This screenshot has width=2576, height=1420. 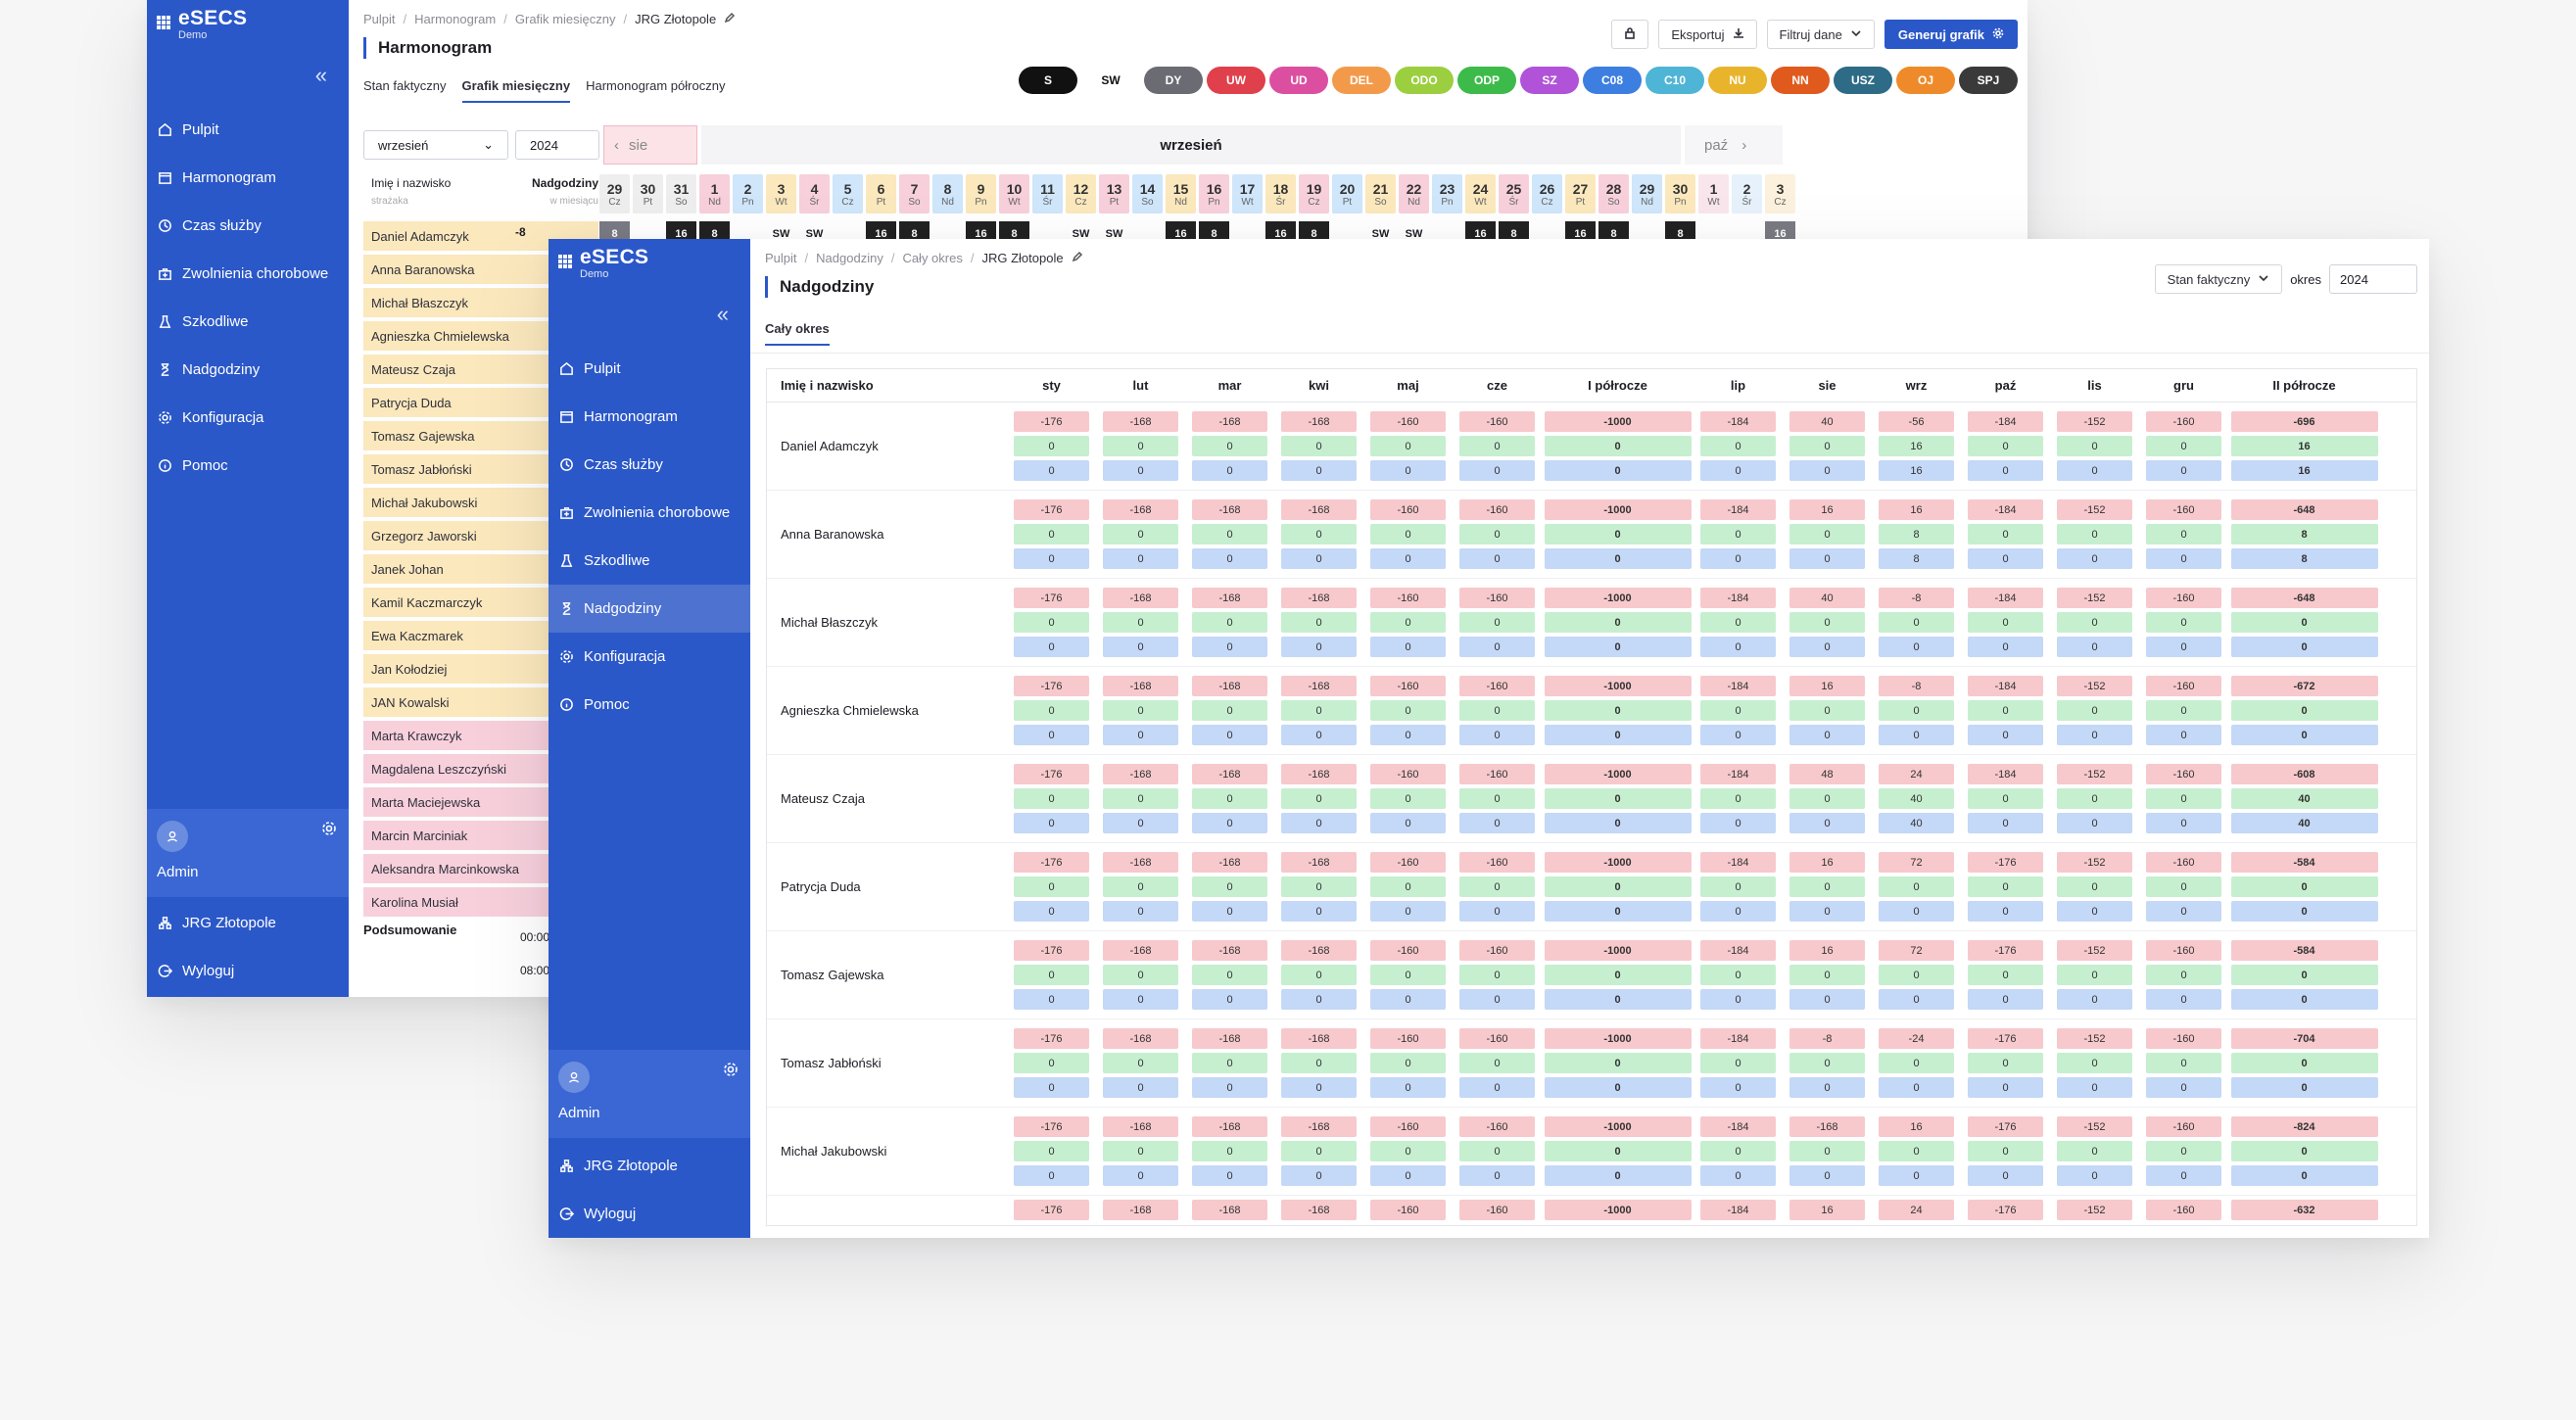 I want to click on planned-hours-cell: -8, so click(x=1827, y=1038).